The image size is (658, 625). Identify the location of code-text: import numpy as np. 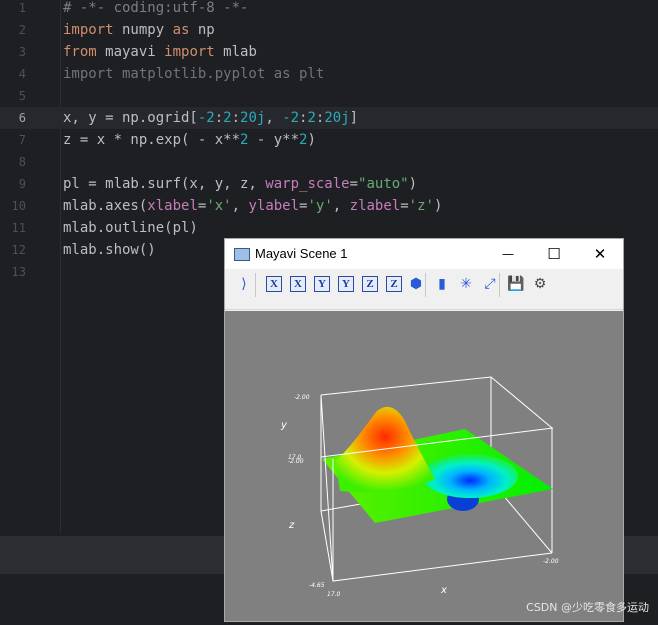
(139, 30).